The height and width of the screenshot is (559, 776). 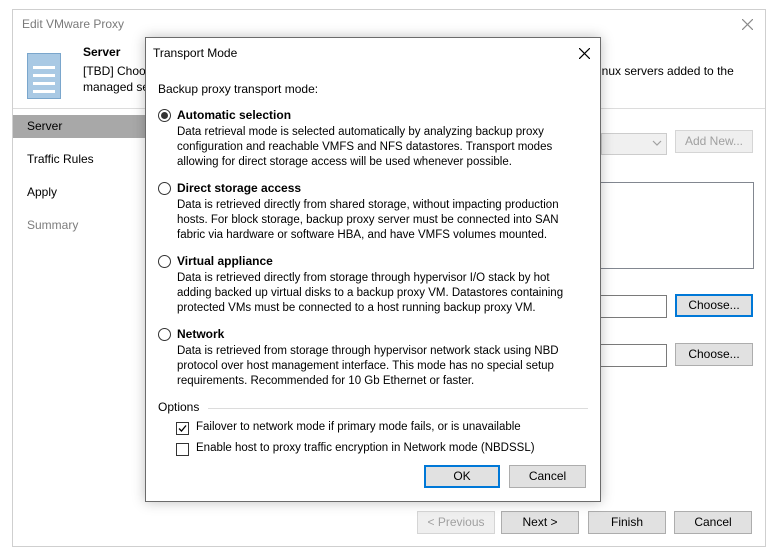 I want to click on step-title: Server, so click(x=102, y=52).